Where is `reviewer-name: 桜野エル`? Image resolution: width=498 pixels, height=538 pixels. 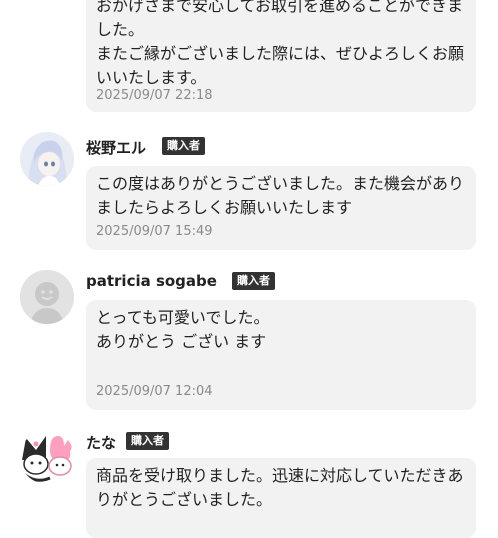 reviewer-name: 桜野エル is located at coordinates (116, 147).